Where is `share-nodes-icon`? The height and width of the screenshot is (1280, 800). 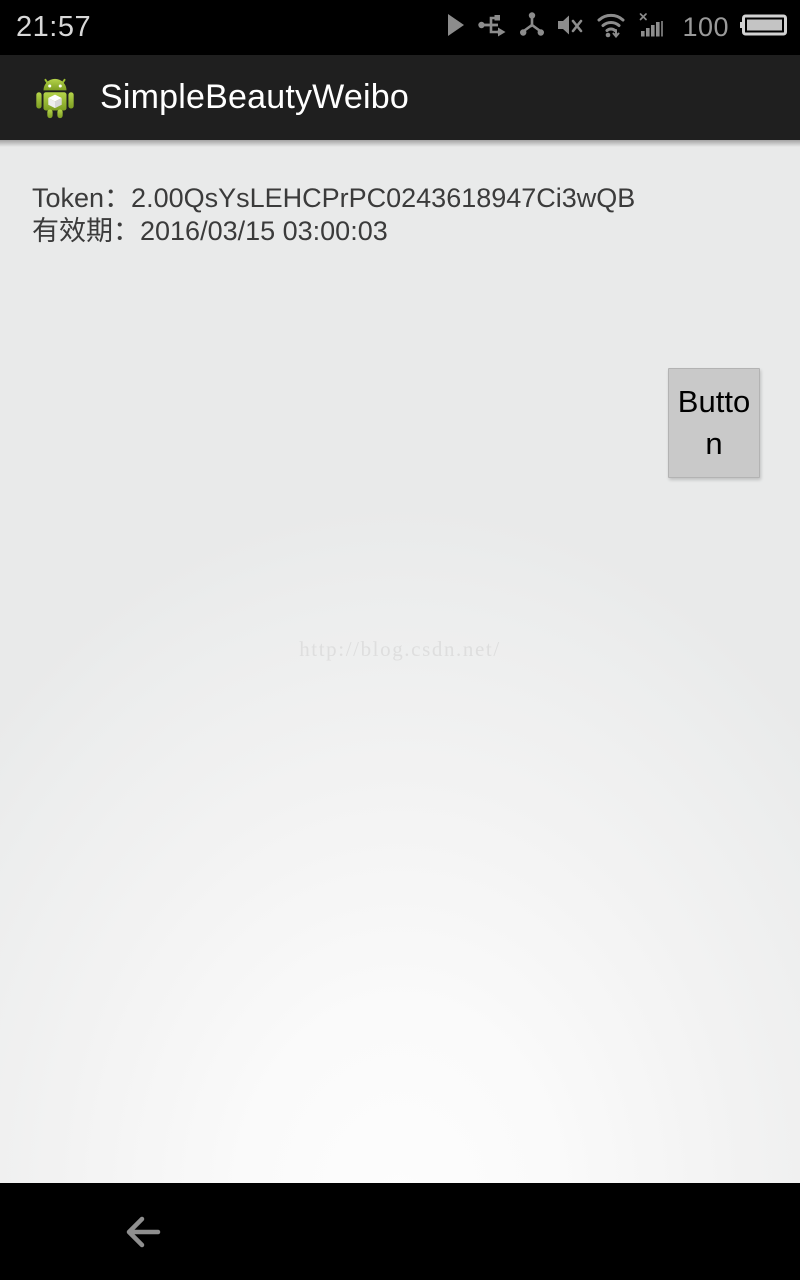 share-nodes-icon is located at coordinates (532, 27).